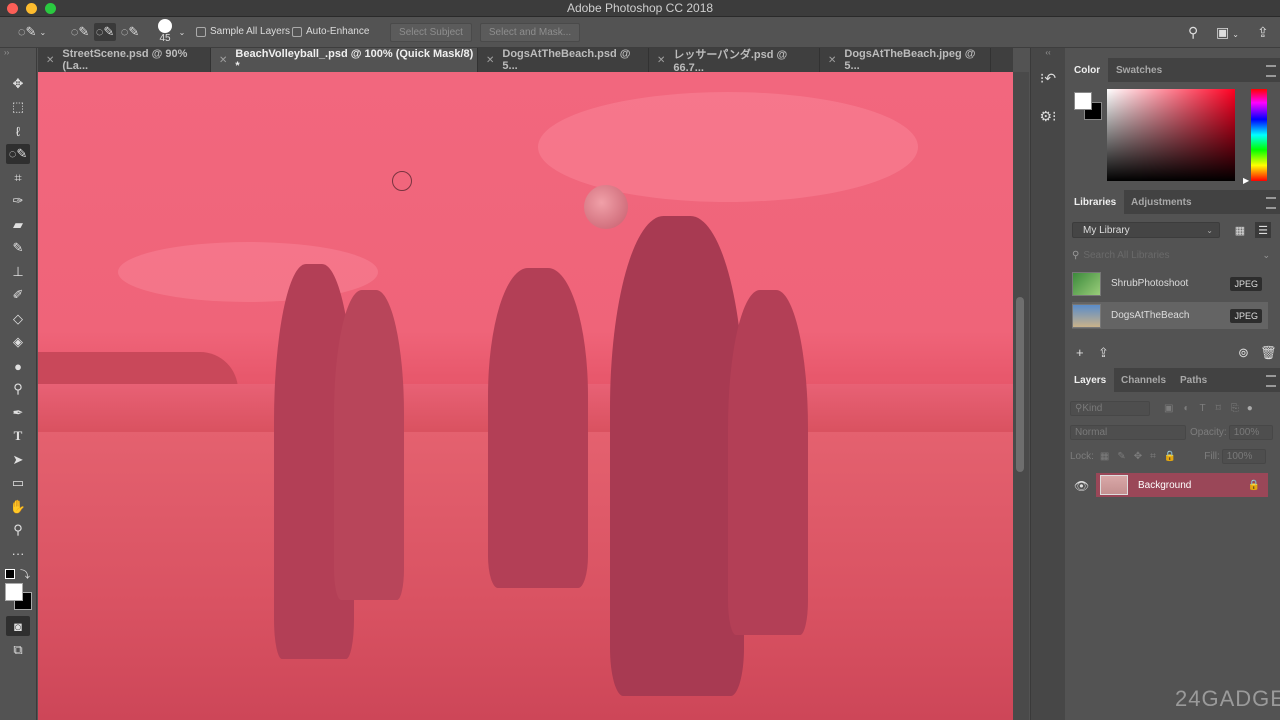 This screenshot has width=1280, height=720. I want to click on default-colors-icon, so click(10, 574).